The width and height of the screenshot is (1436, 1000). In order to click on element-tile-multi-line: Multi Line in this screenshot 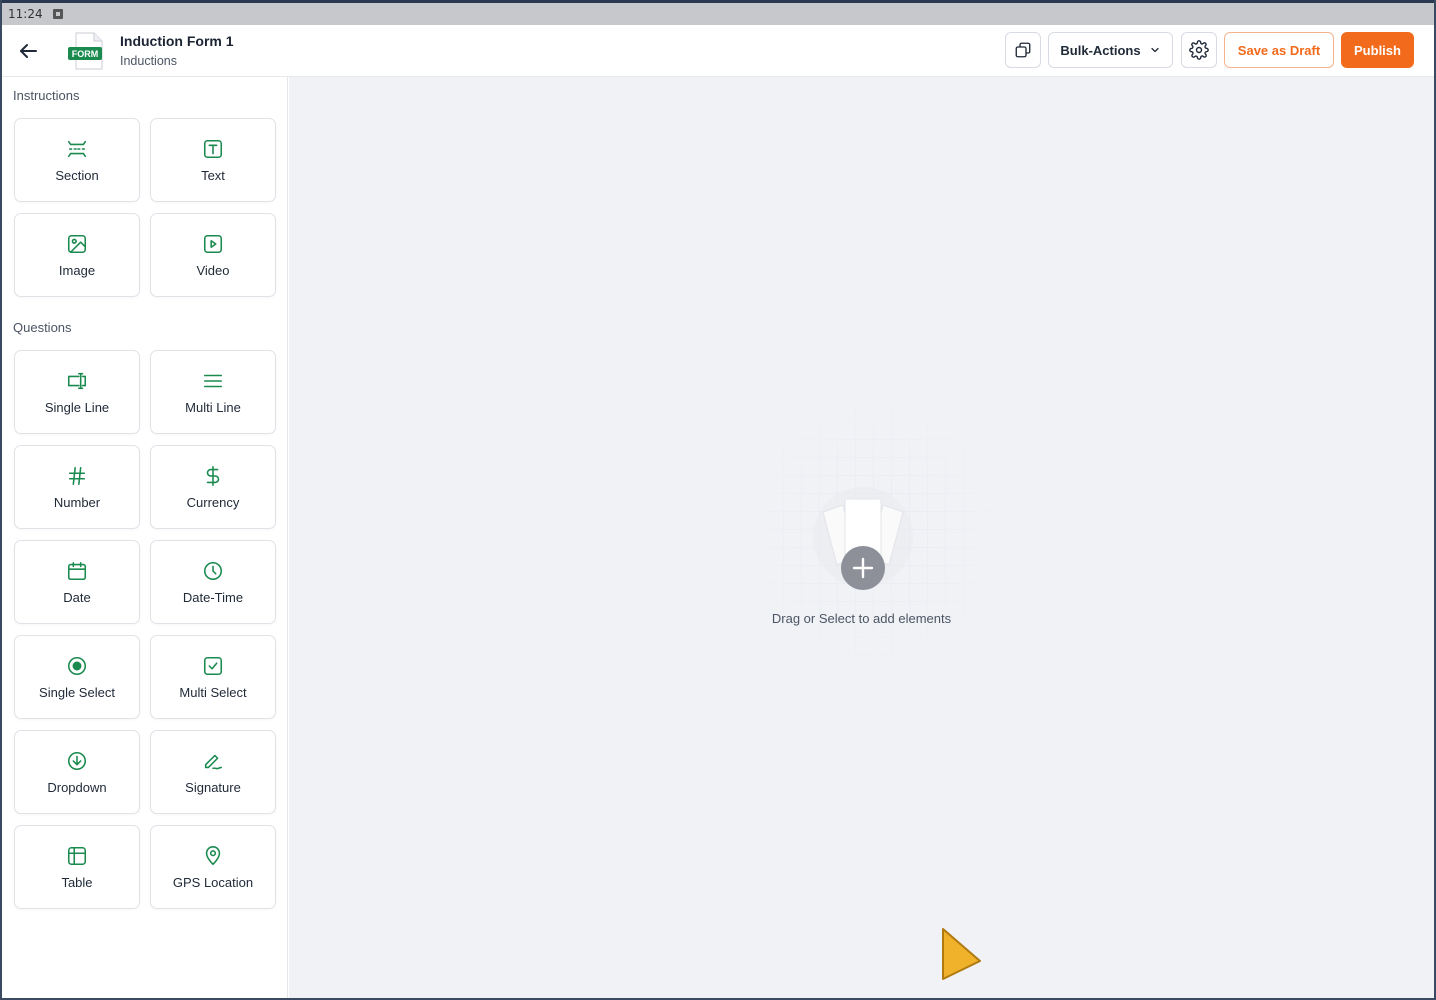, I will do `click(213, 392)`.